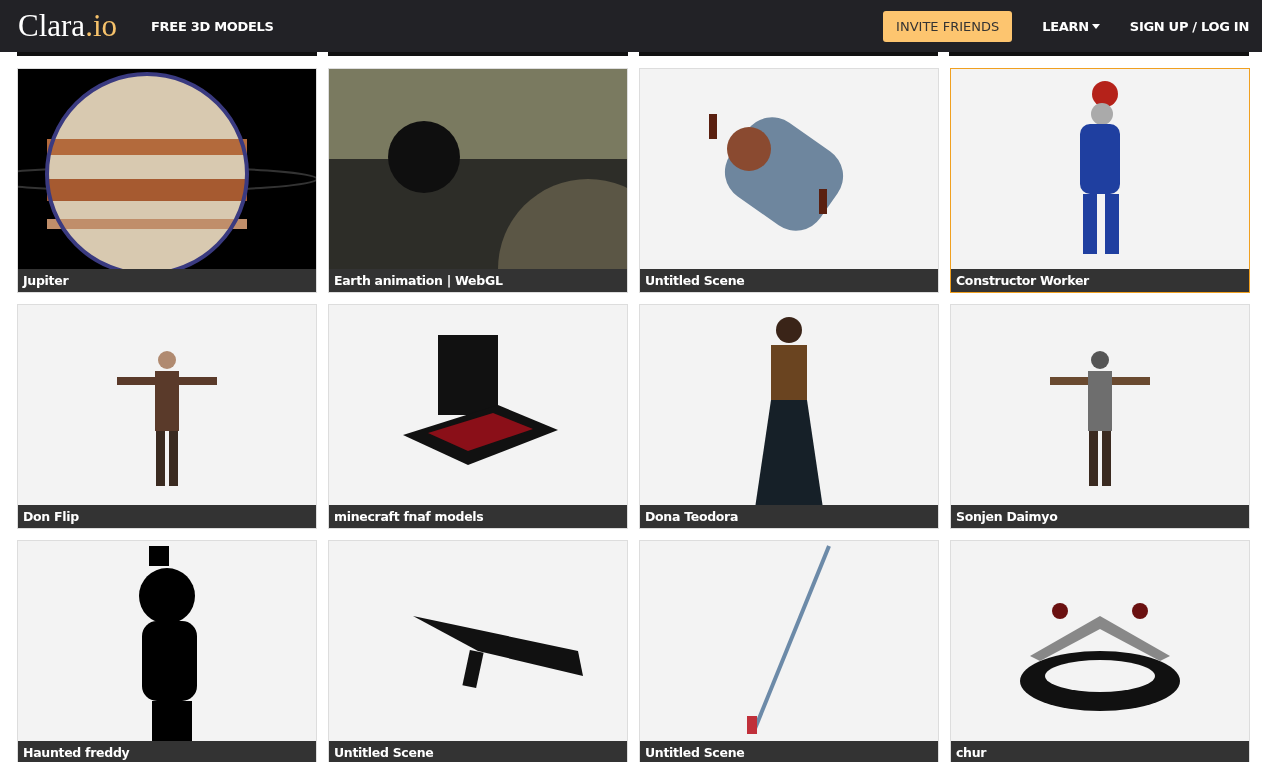 This screenshot has width=1262, height=762. What do you see at coordinates (478, 516) in the screenshot?
I see `model-title: minecraft fnaf models` at bounding box center [478, 516].